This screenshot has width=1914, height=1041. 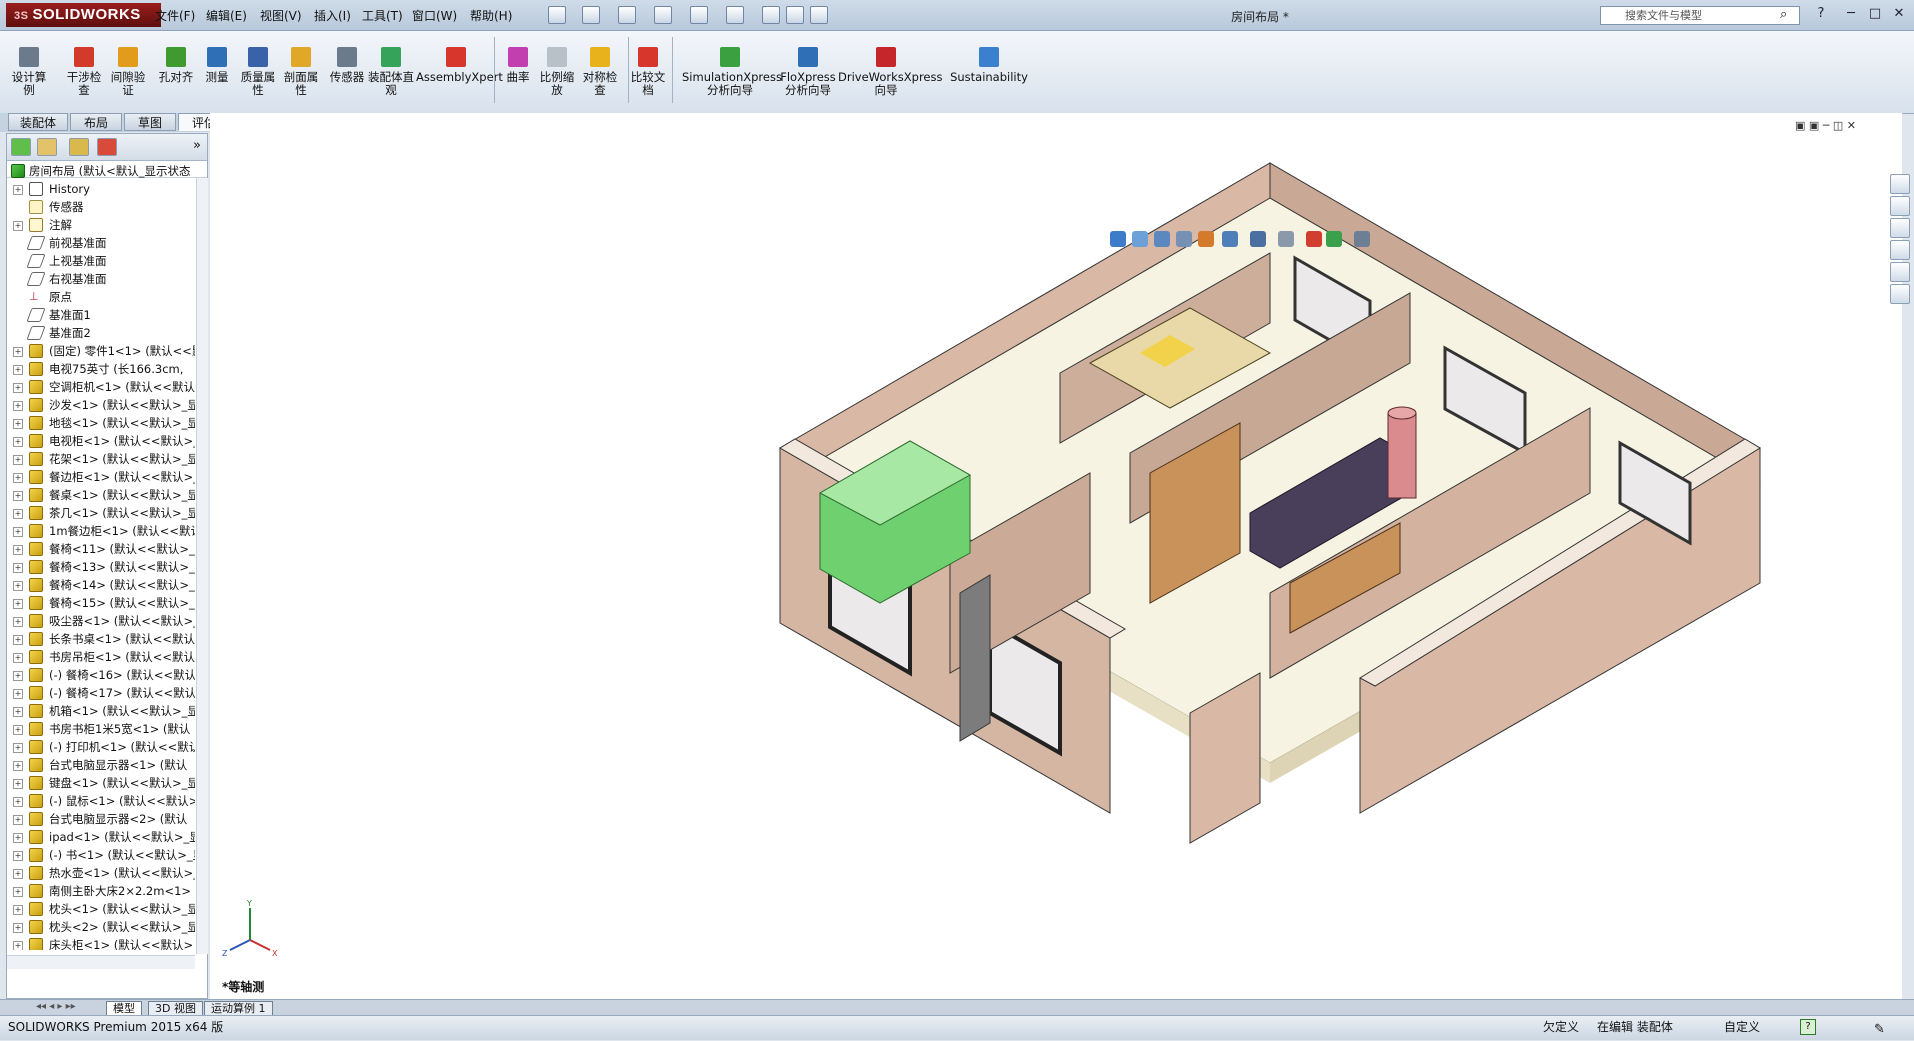 What do you see at coordinates (648, 72) in the screenshot?
I see `command-compare-documents-button: 比较文档` at bounding box center [648, 72].